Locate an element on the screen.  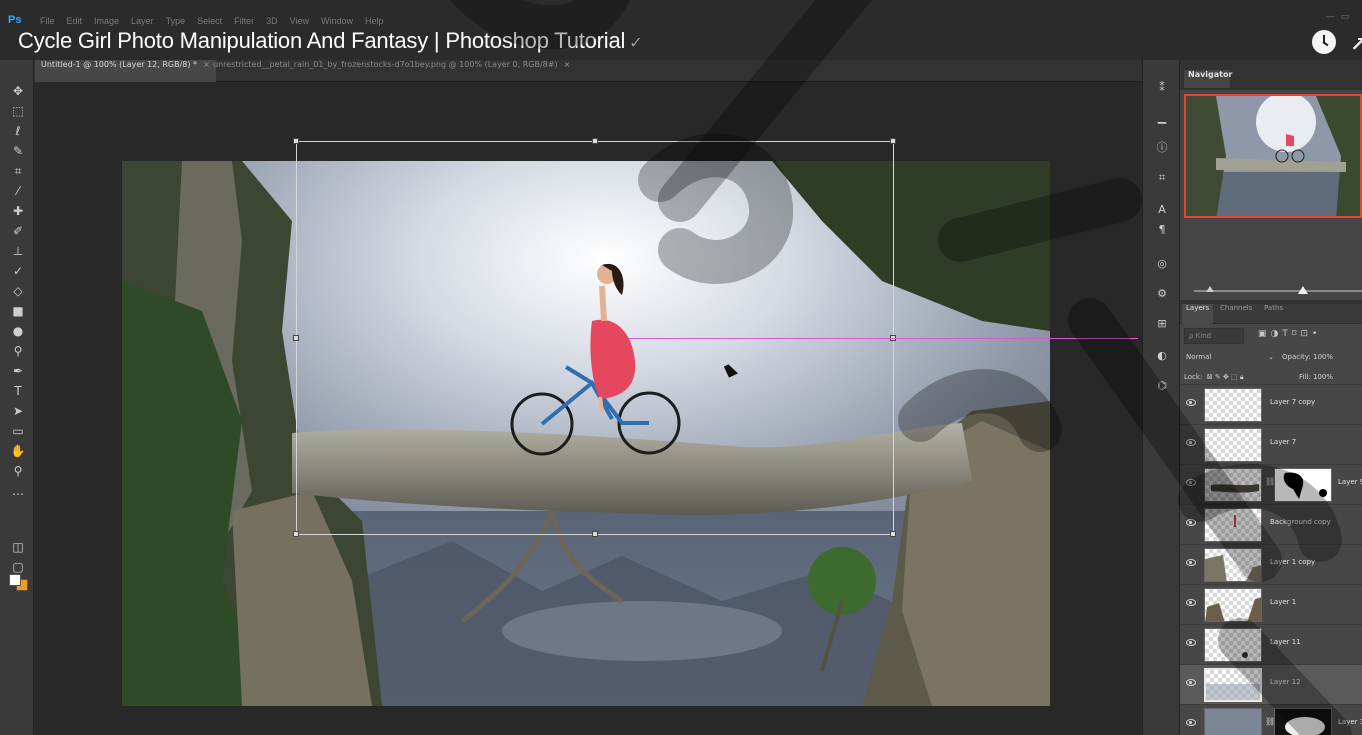
blend-mode-value: Normal is located at coordinates (1199, 357).